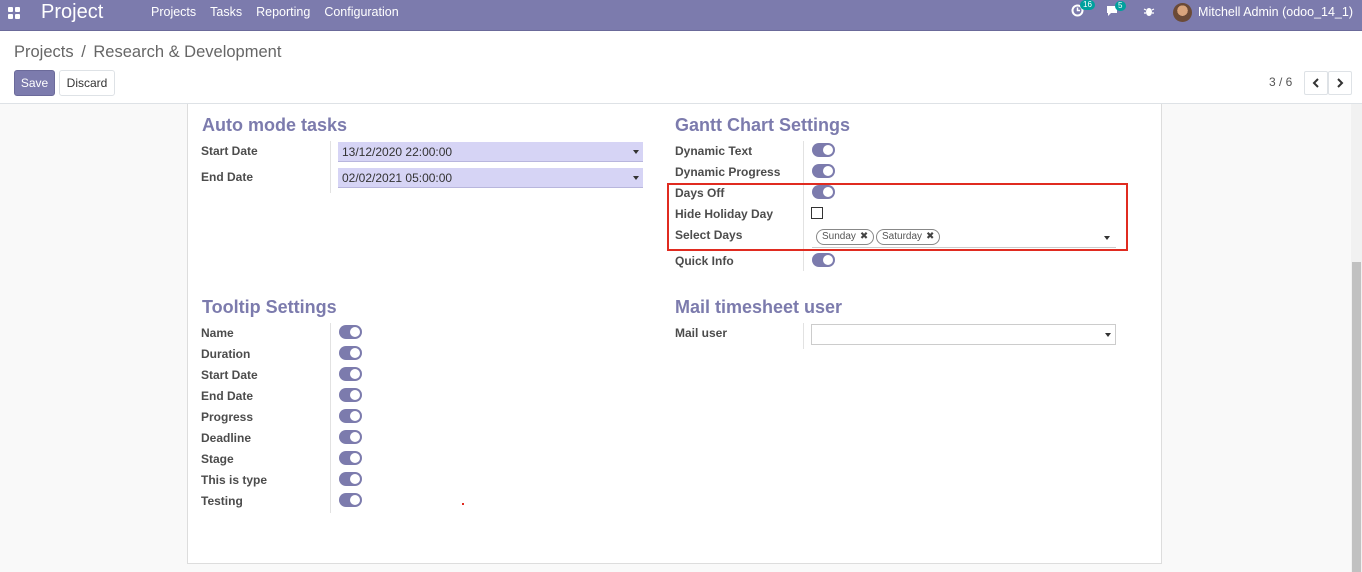 Image resolution: width=1362 pixels, height=572 pixels. I want to click on tooltip-start-date-toggle, so click(350, 374).